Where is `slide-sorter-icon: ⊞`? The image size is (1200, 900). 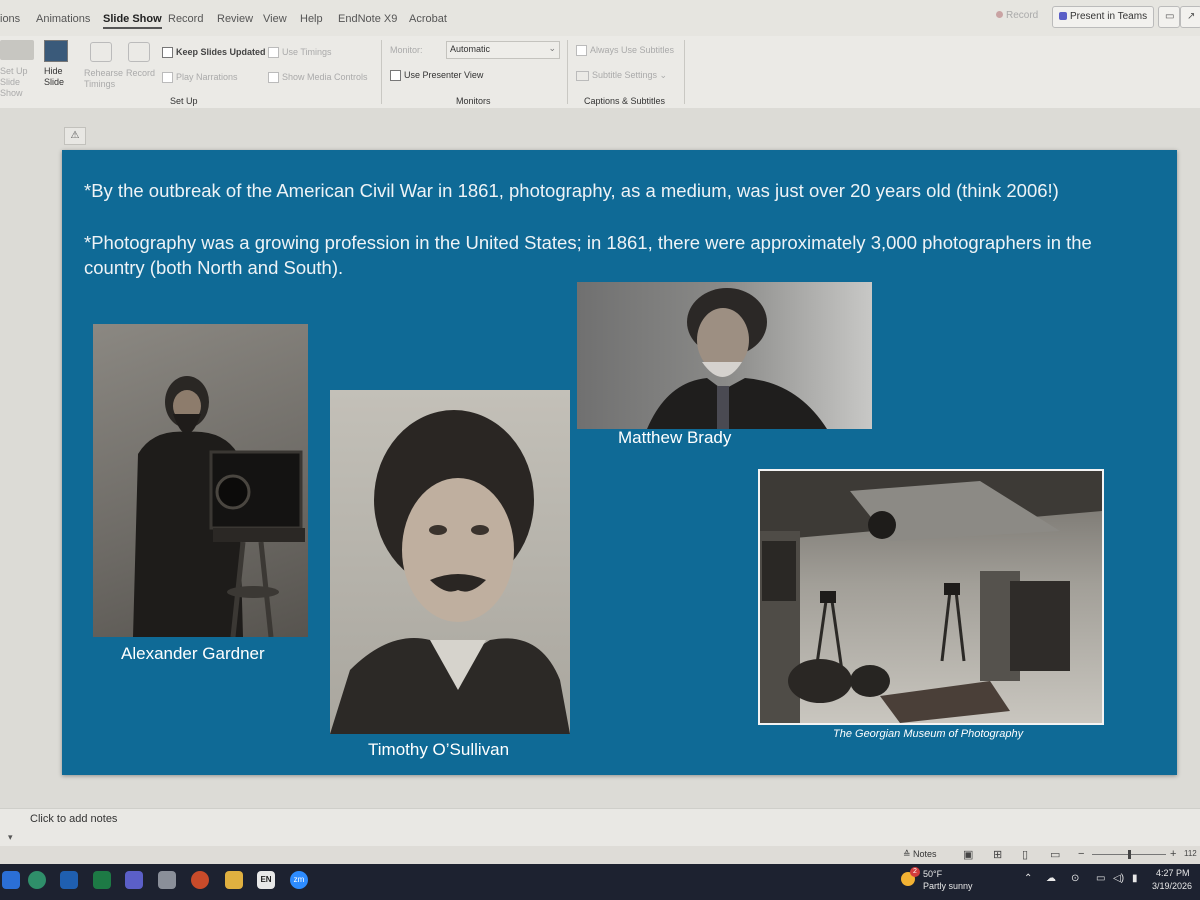
slide-sorter-icon: ⊞ is located at coordinates (997, 854).